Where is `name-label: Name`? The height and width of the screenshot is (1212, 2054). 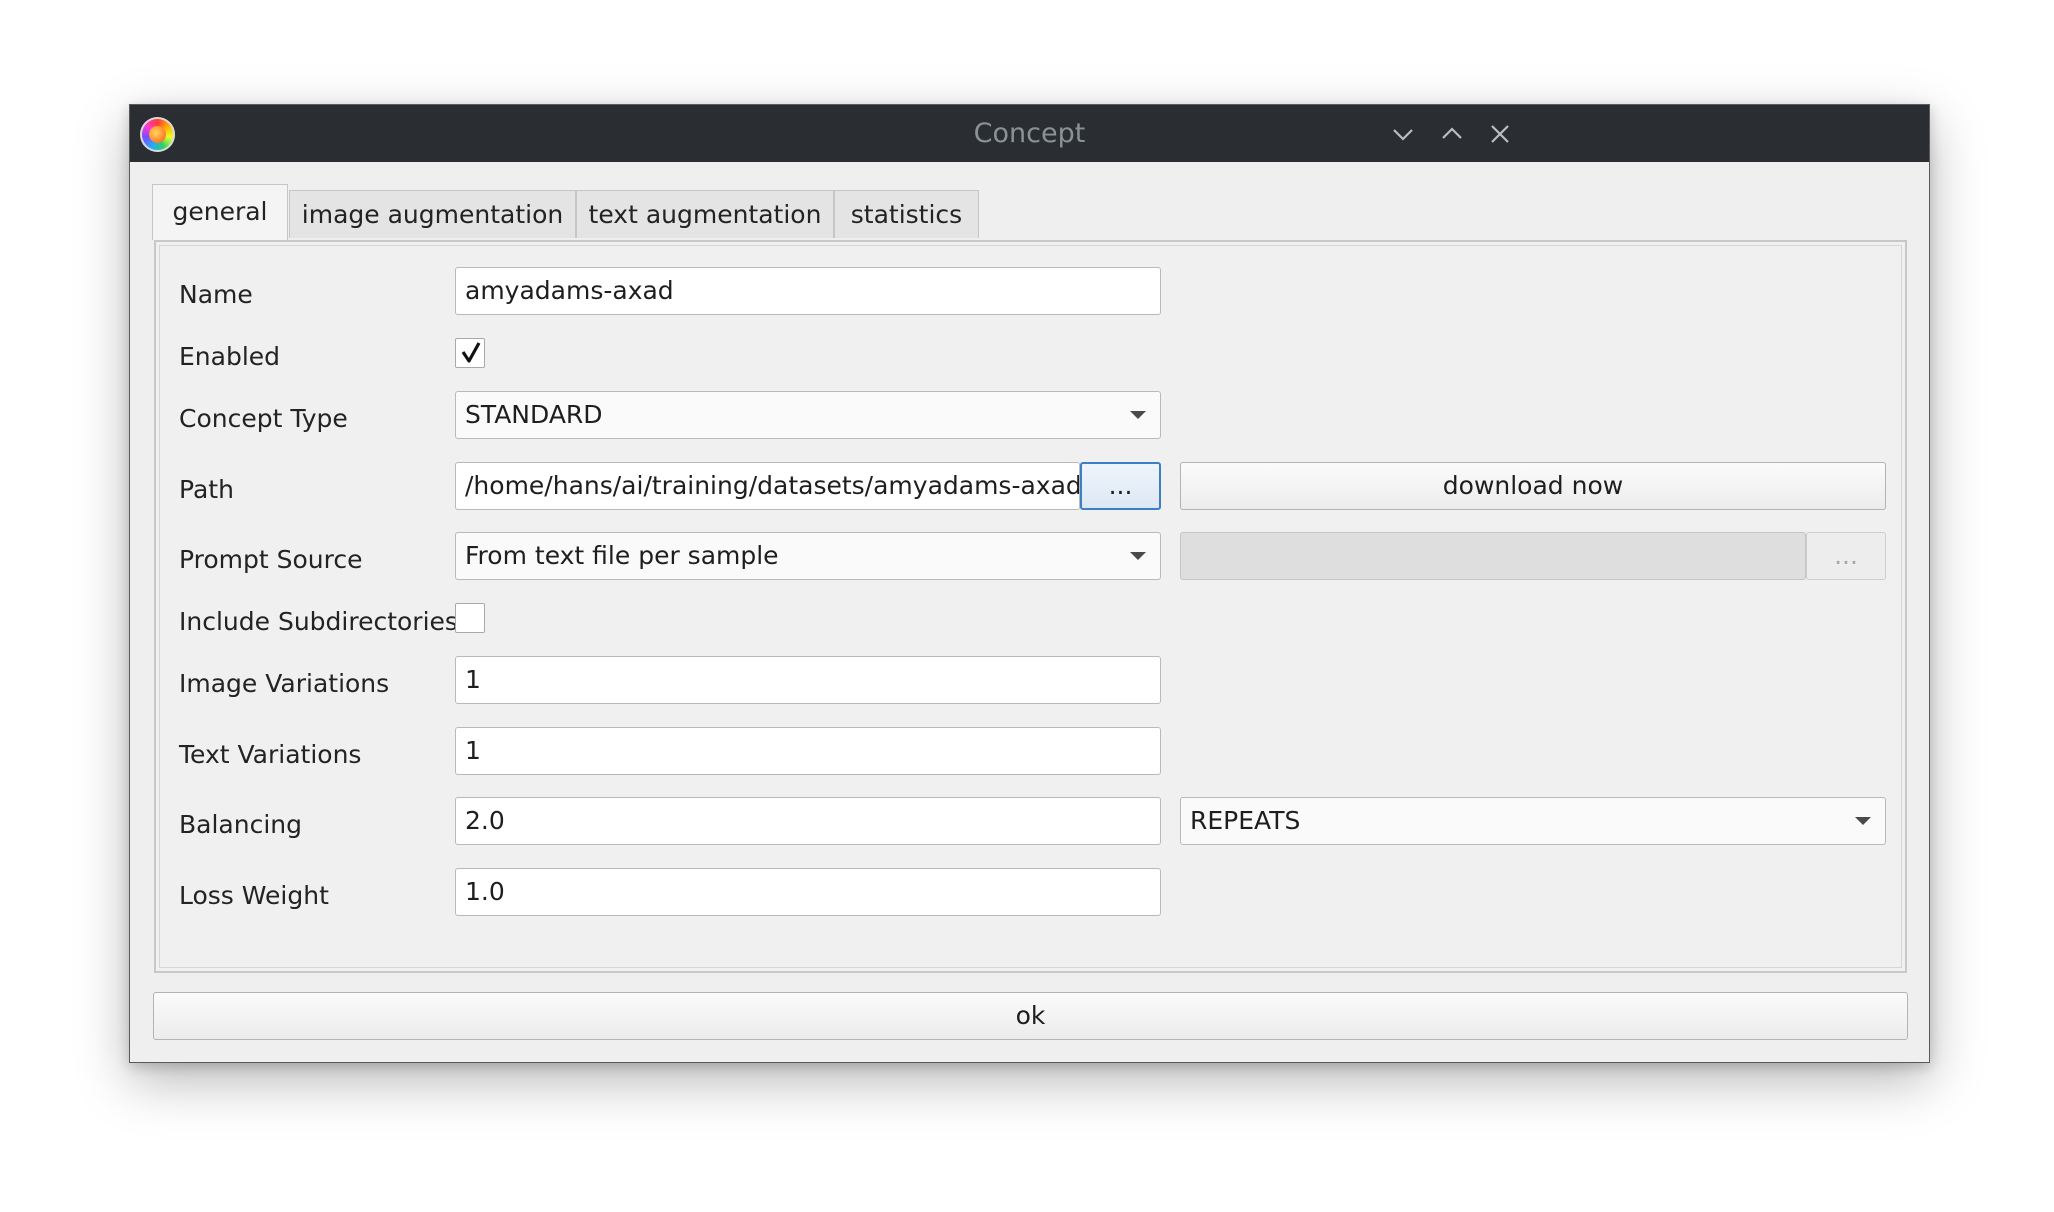 name-label: Name is located at coordinates (216, 294).